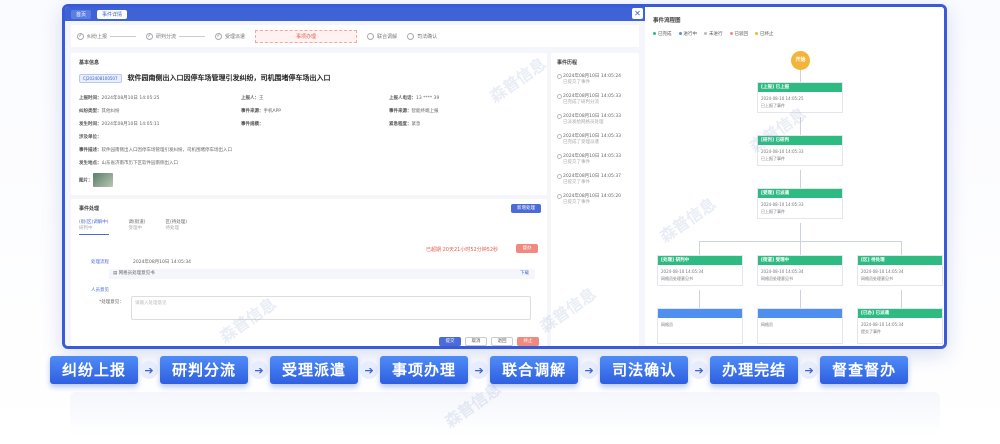 The height and width of the screenshot is (444, 1000). I want to click on handling-tab-2: 调(街道) 受理中, so click(137, 227).